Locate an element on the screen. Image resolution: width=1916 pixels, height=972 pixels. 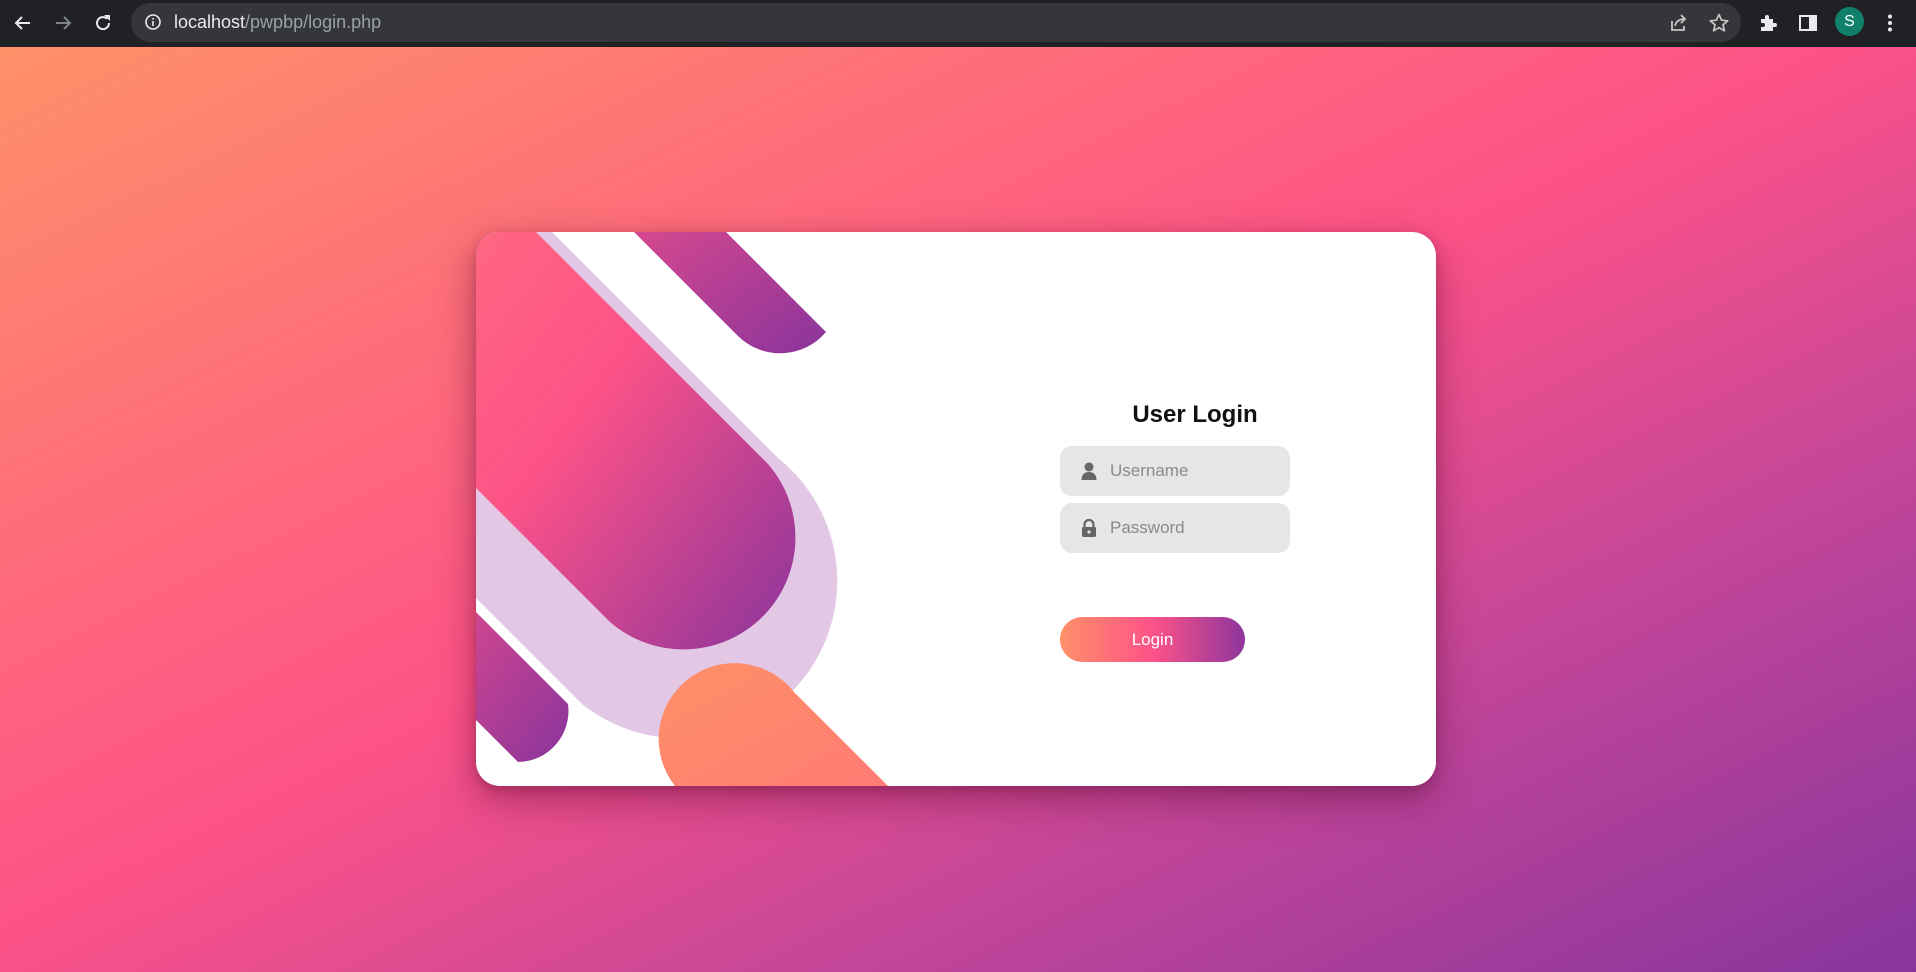
forward-button is located at coordinates (63, 23).